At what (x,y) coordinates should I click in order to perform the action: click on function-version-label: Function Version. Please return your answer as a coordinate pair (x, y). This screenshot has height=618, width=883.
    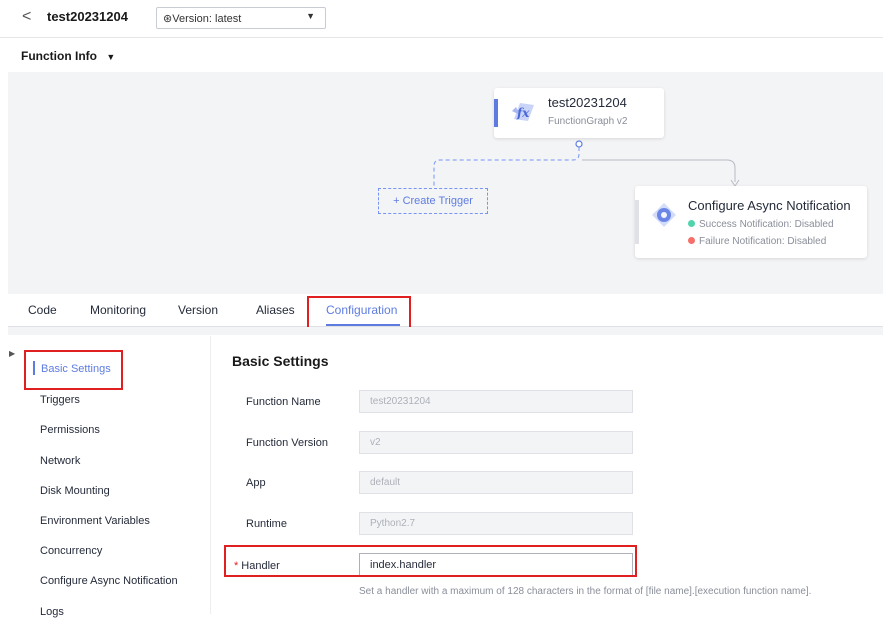
    Looking at the image, I should click on (287, 443).